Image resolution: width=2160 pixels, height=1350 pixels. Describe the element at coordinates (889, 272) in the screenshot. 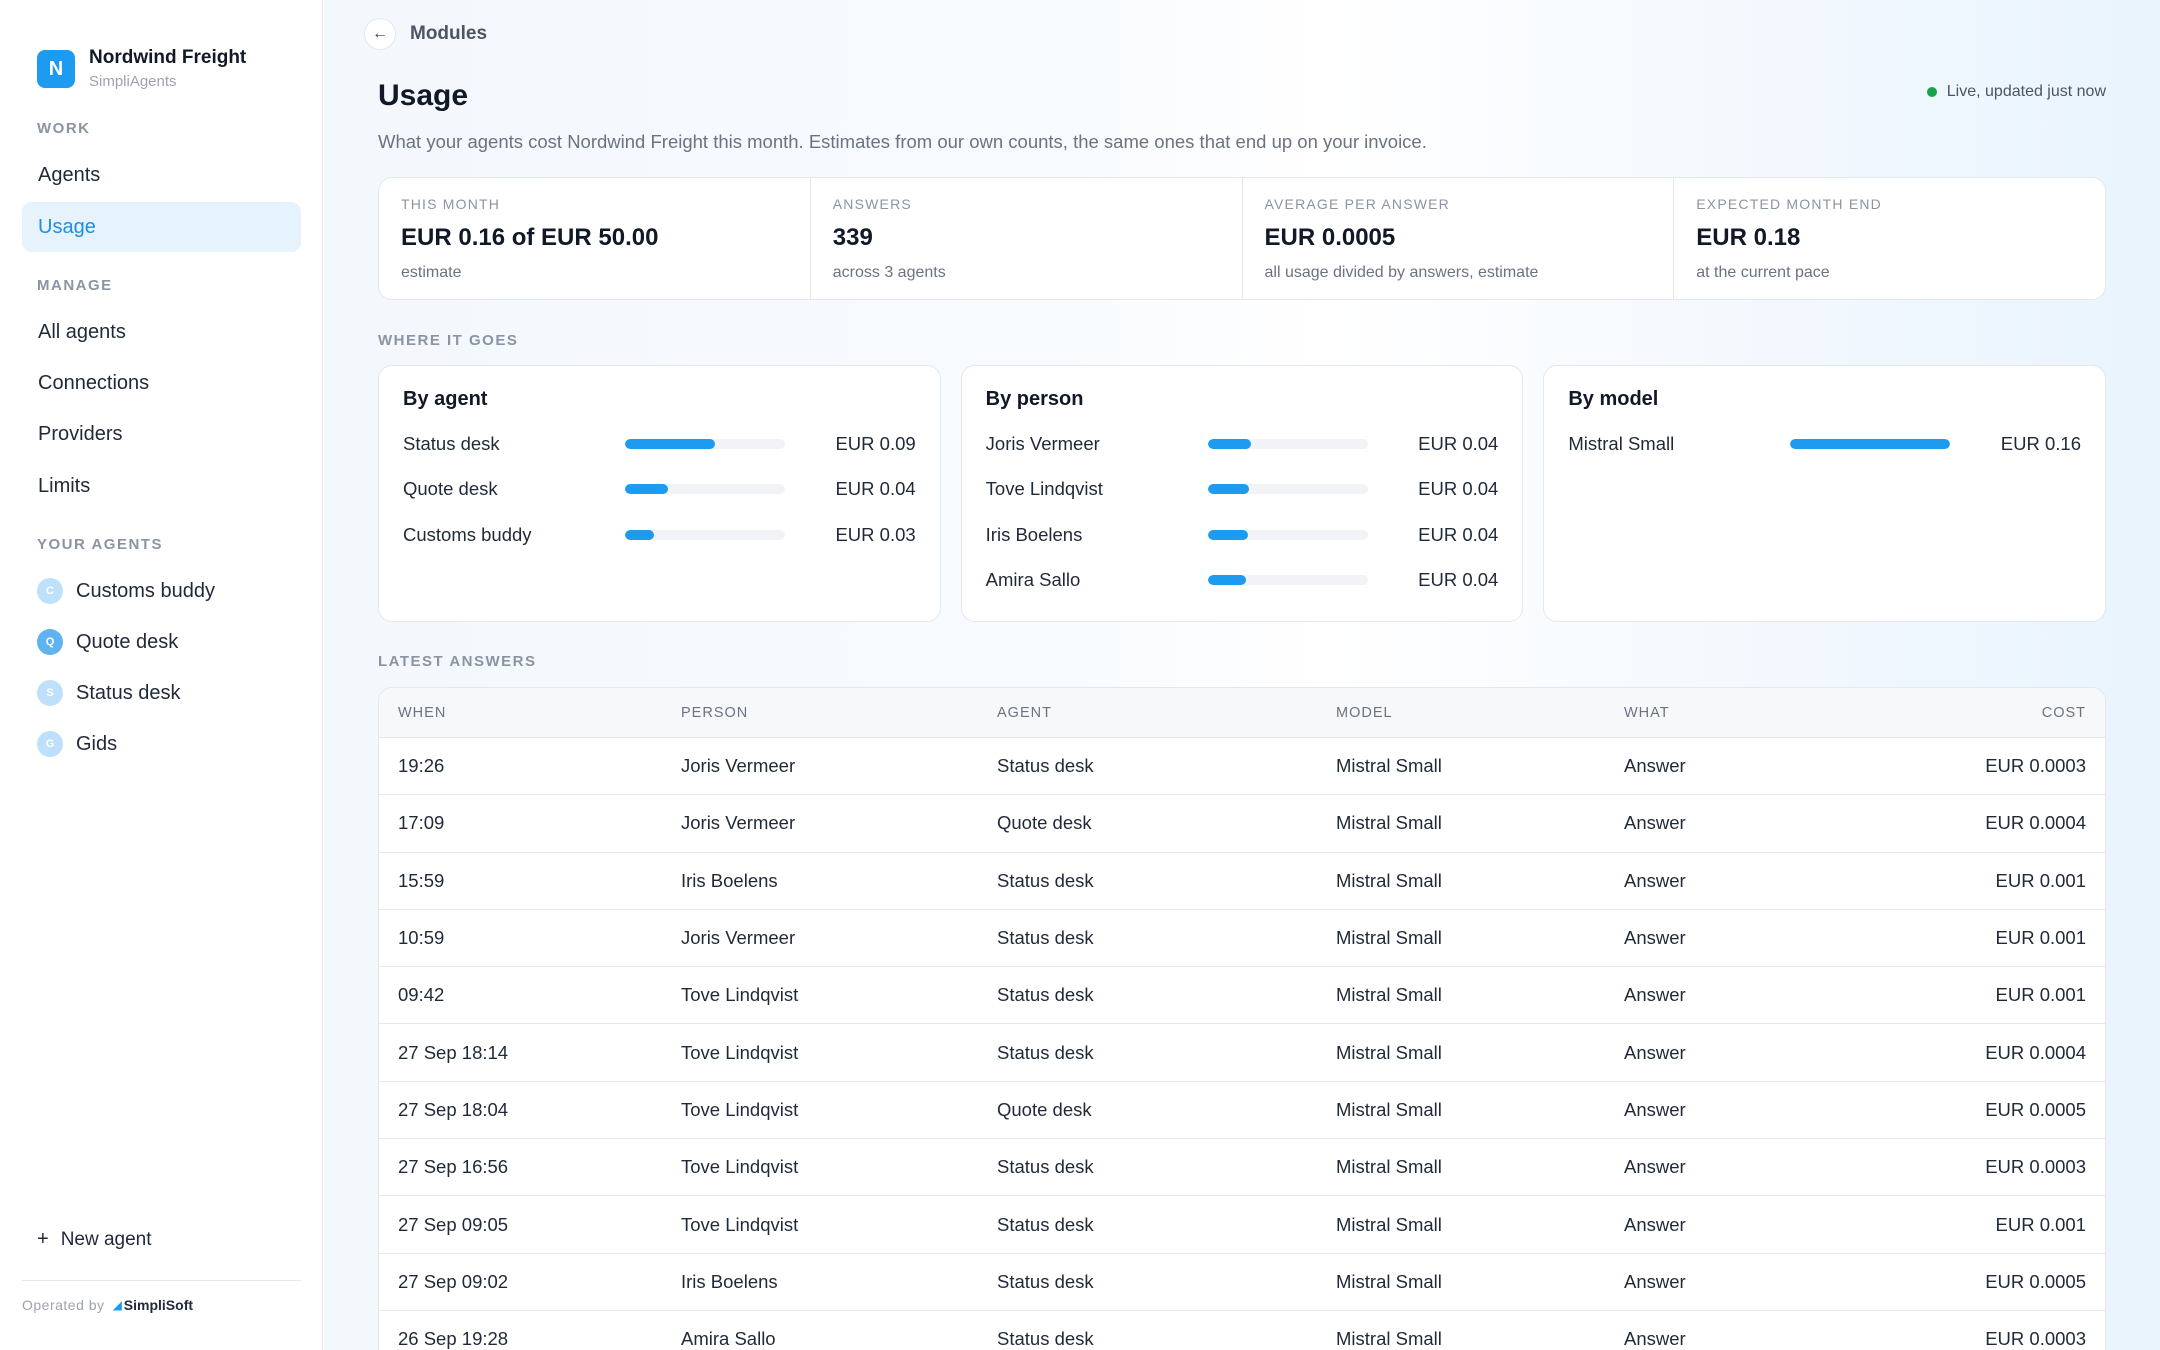

I see `stat-note: across 3 agents` at that location.